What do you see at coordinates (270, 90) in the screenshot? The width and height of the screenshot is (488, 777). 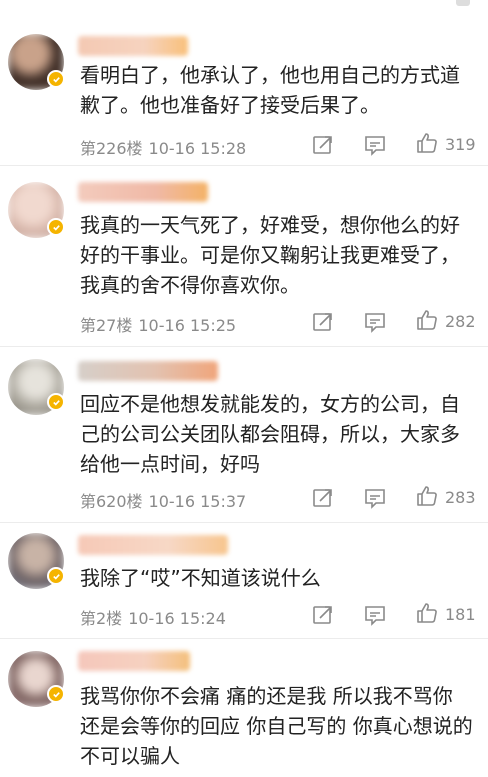 I see `comment-text: 看明白了，他承认了，他也用自己的方式道歉了。他也准备好了接受后果了。` at bounding box center [270, 90].